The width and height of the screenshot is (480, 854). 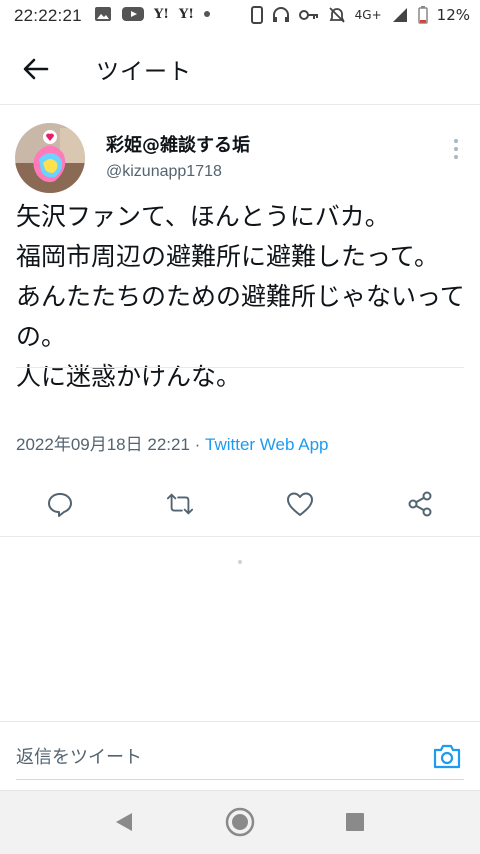 What do you see at coordinates (240, 779) in the screenshot?
I see `reply-underline` at bounding box center [240, 779].